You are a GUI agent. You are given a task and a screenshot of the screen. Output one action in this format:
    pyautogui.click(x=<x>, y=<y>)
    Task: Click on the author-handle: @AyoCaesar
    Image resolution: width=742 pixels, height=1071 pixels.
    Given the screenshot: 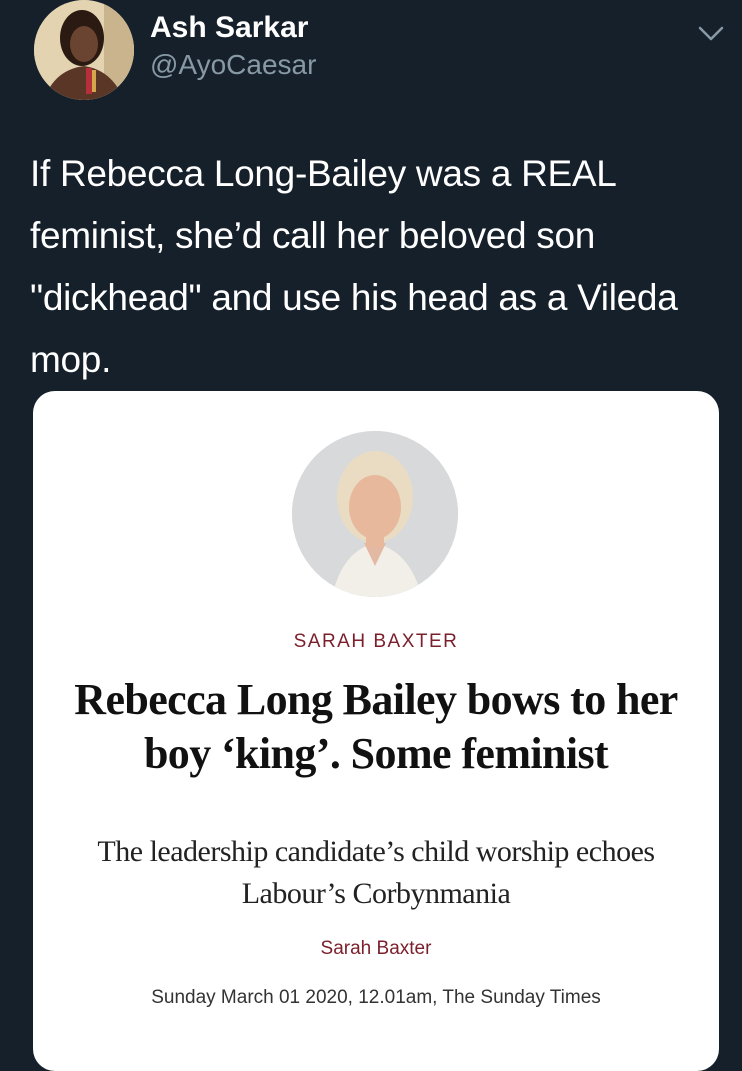 What is the action you would take?
    pyautogui.click(x=233, y=65)
    